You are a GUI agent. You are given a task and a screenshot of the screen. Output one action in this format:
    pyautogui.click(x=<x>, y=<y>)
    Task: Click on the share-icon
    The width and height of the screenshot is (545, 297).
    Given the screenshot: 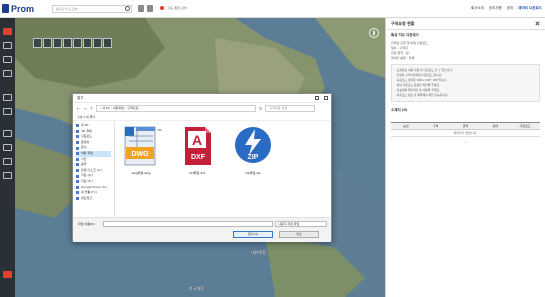 What is the action you would take?
    pyautogui.click(x=7, y=161)
    